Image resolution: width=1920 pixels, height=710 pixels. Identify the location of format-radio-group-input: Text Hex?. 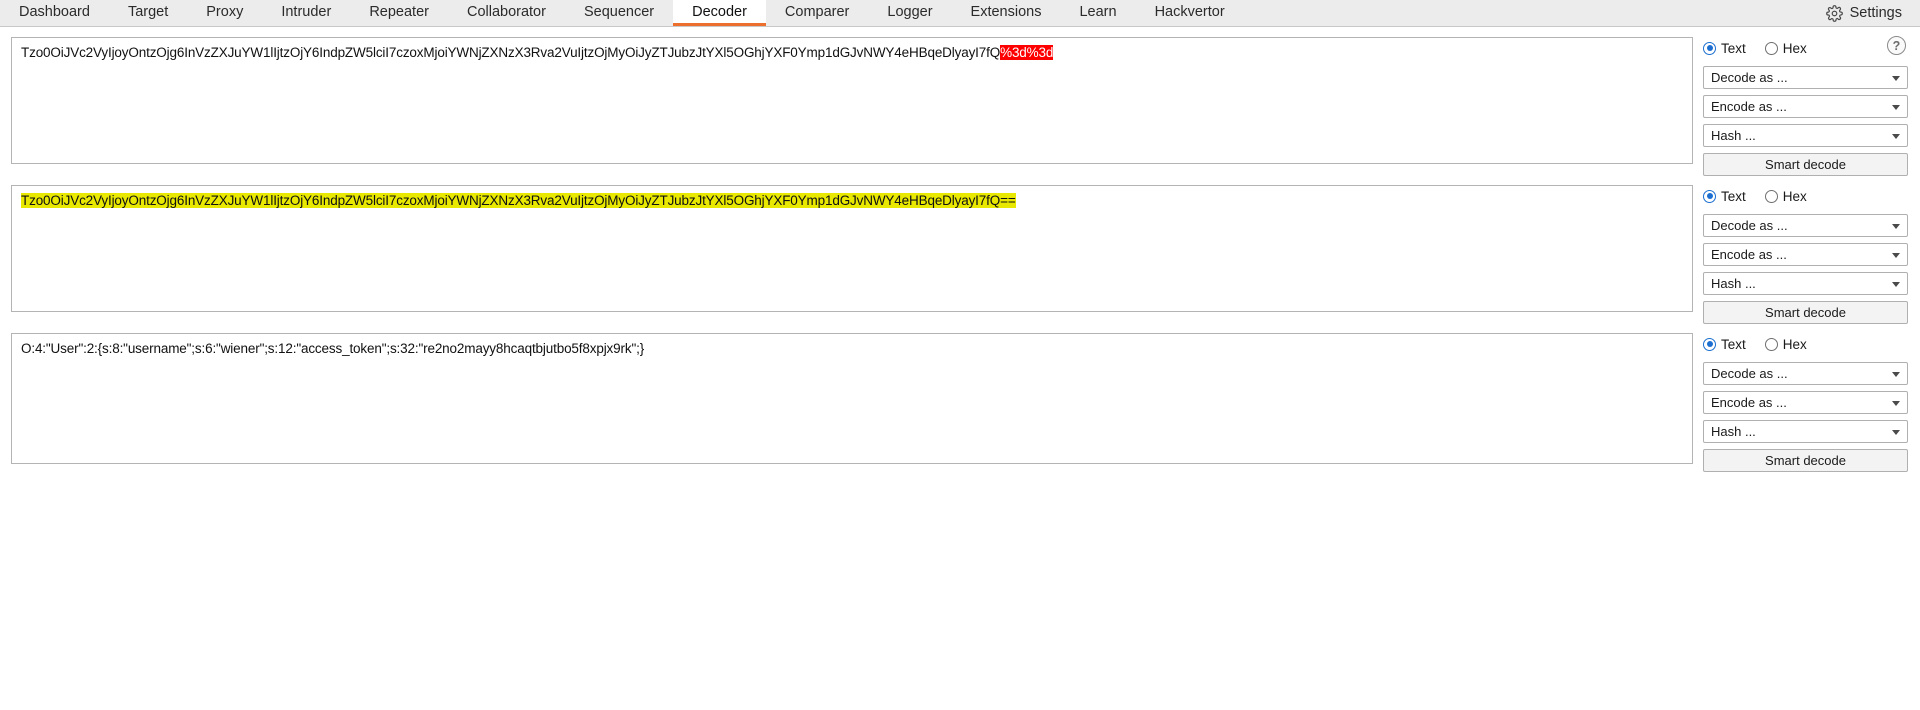
(1805, 47).